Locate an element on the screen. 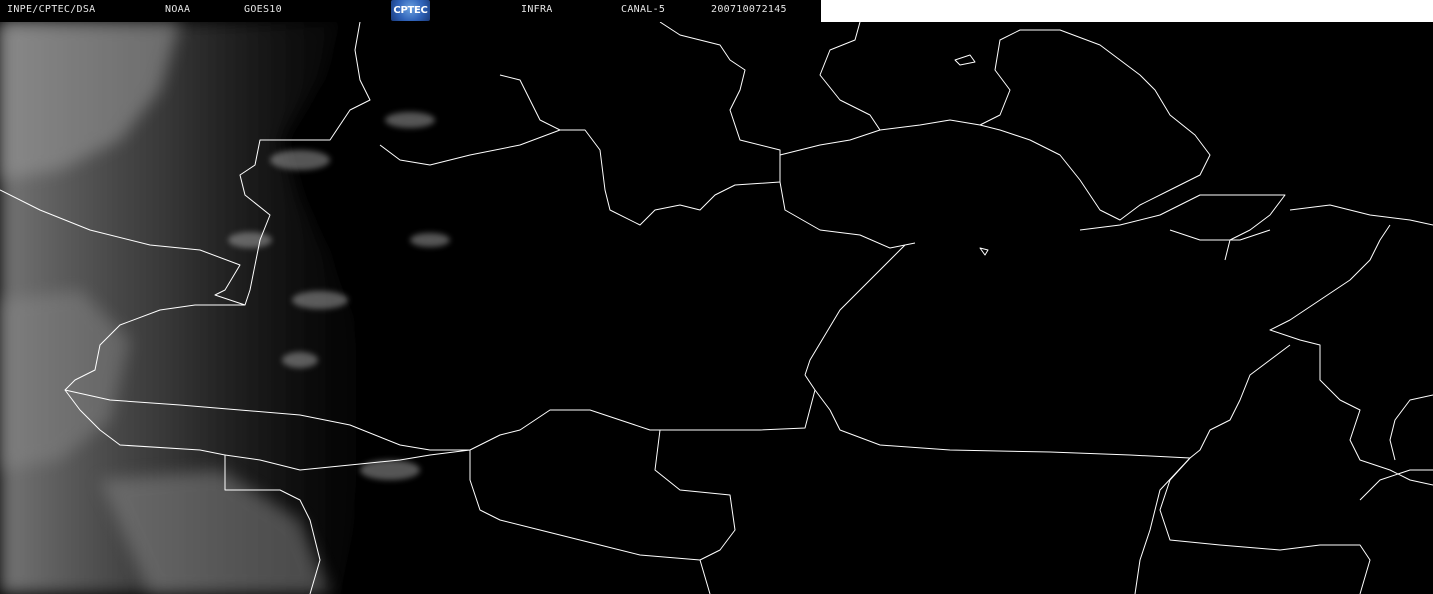 This screenshot has height=594, width=1433. cptec-logo: CPTEC is located at coordinates (410, 10).